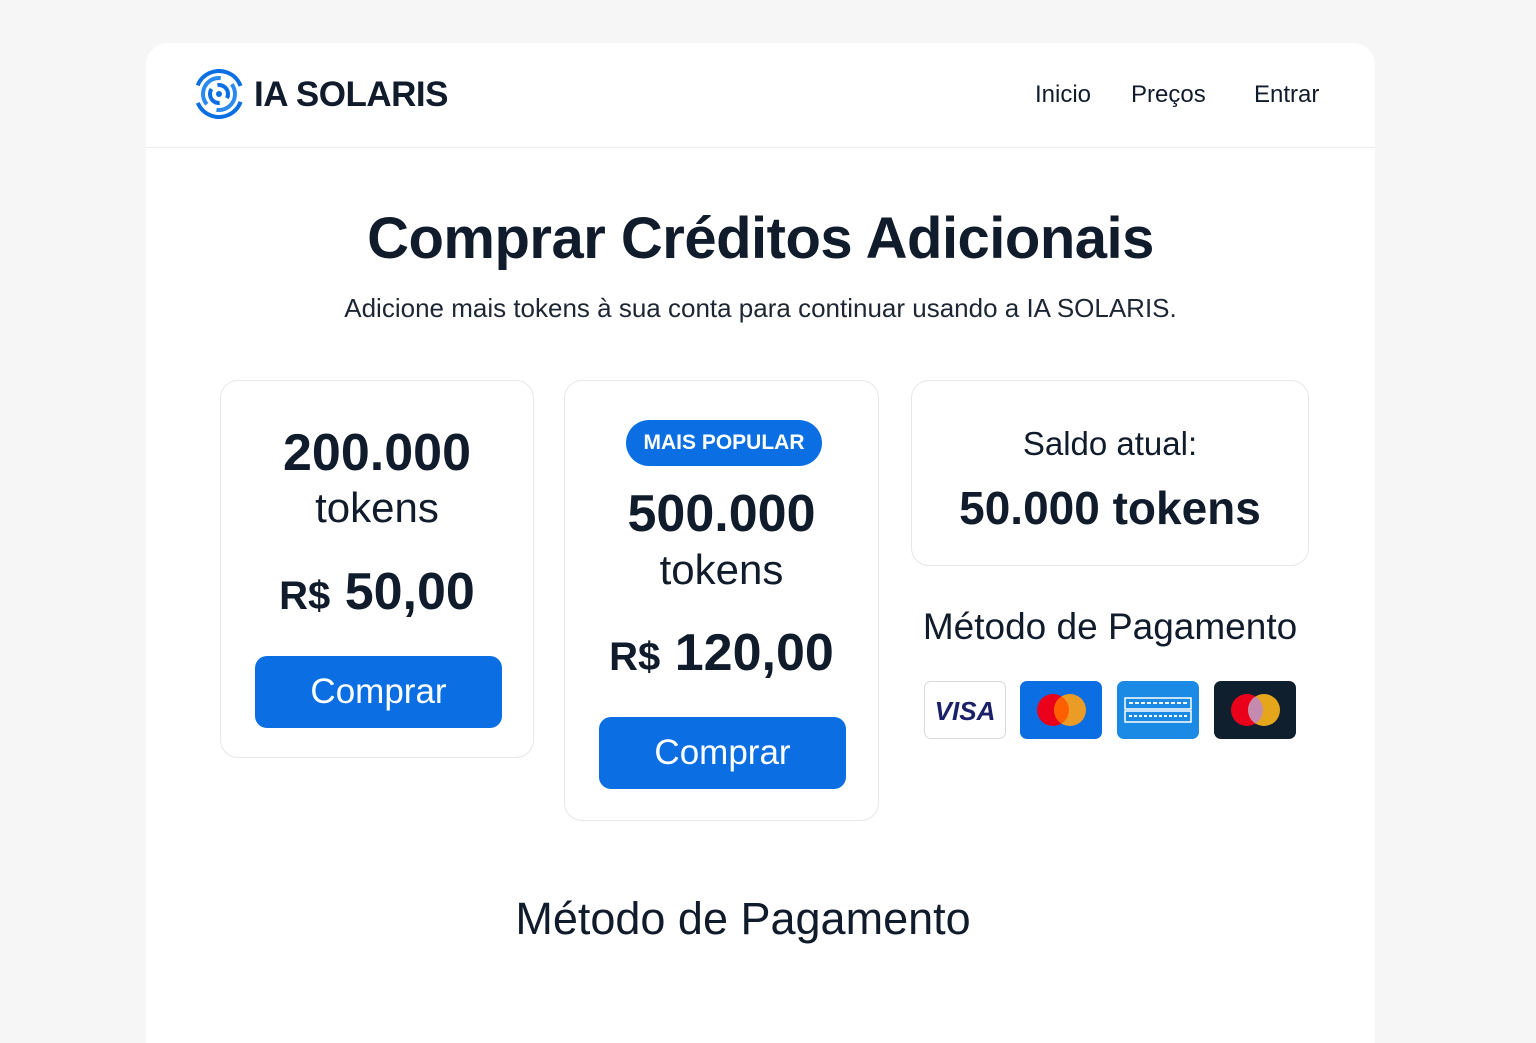 This screenshot has height=1043, width=1536. I want to click on mastercard-icon, so click(1061, 710).